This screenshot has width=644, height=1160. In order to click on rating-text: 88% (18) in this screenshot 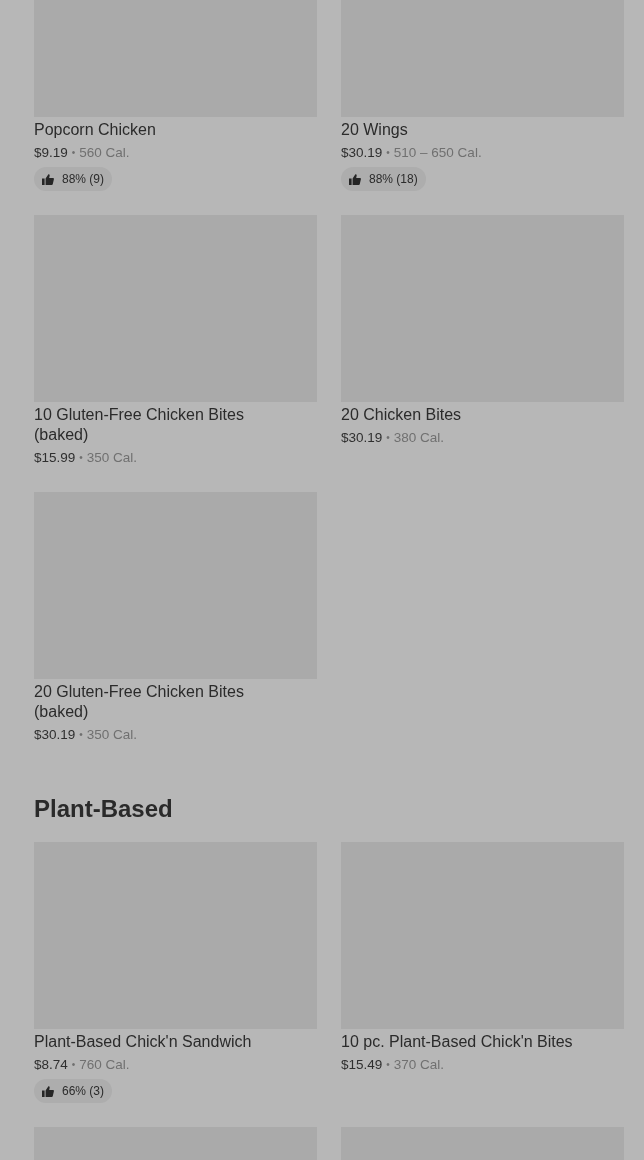, I will do `click(393, 179)`.